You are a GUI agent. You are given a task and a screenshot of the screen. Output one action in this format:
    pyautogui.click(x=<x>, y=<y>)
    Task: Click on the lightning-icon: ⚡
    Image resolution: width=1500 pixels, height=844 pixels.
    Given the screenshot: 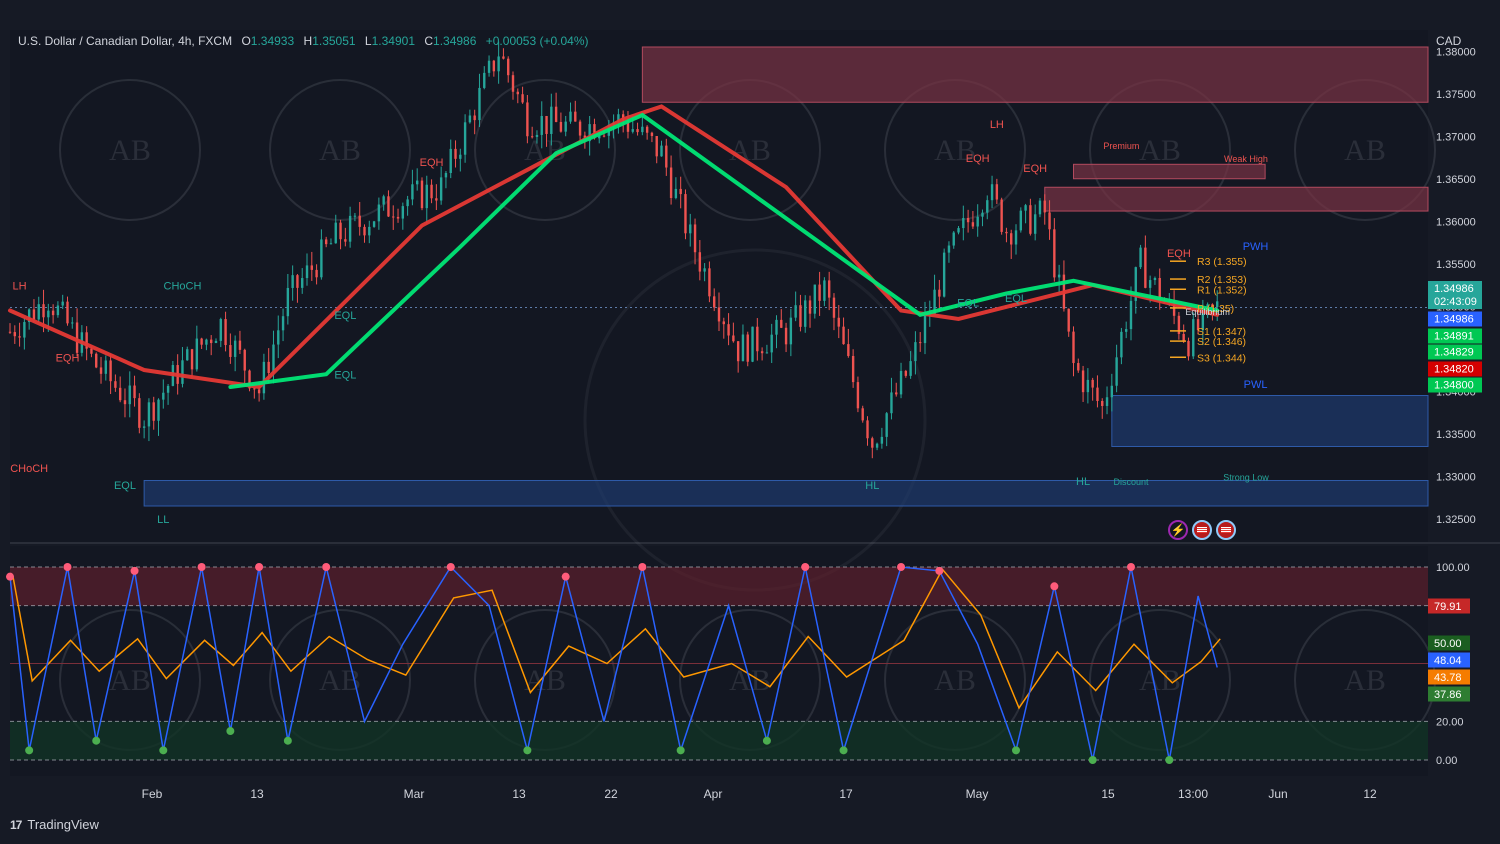 What is the action you would take?
    pyautogui.click(x=1178, y=530)
    